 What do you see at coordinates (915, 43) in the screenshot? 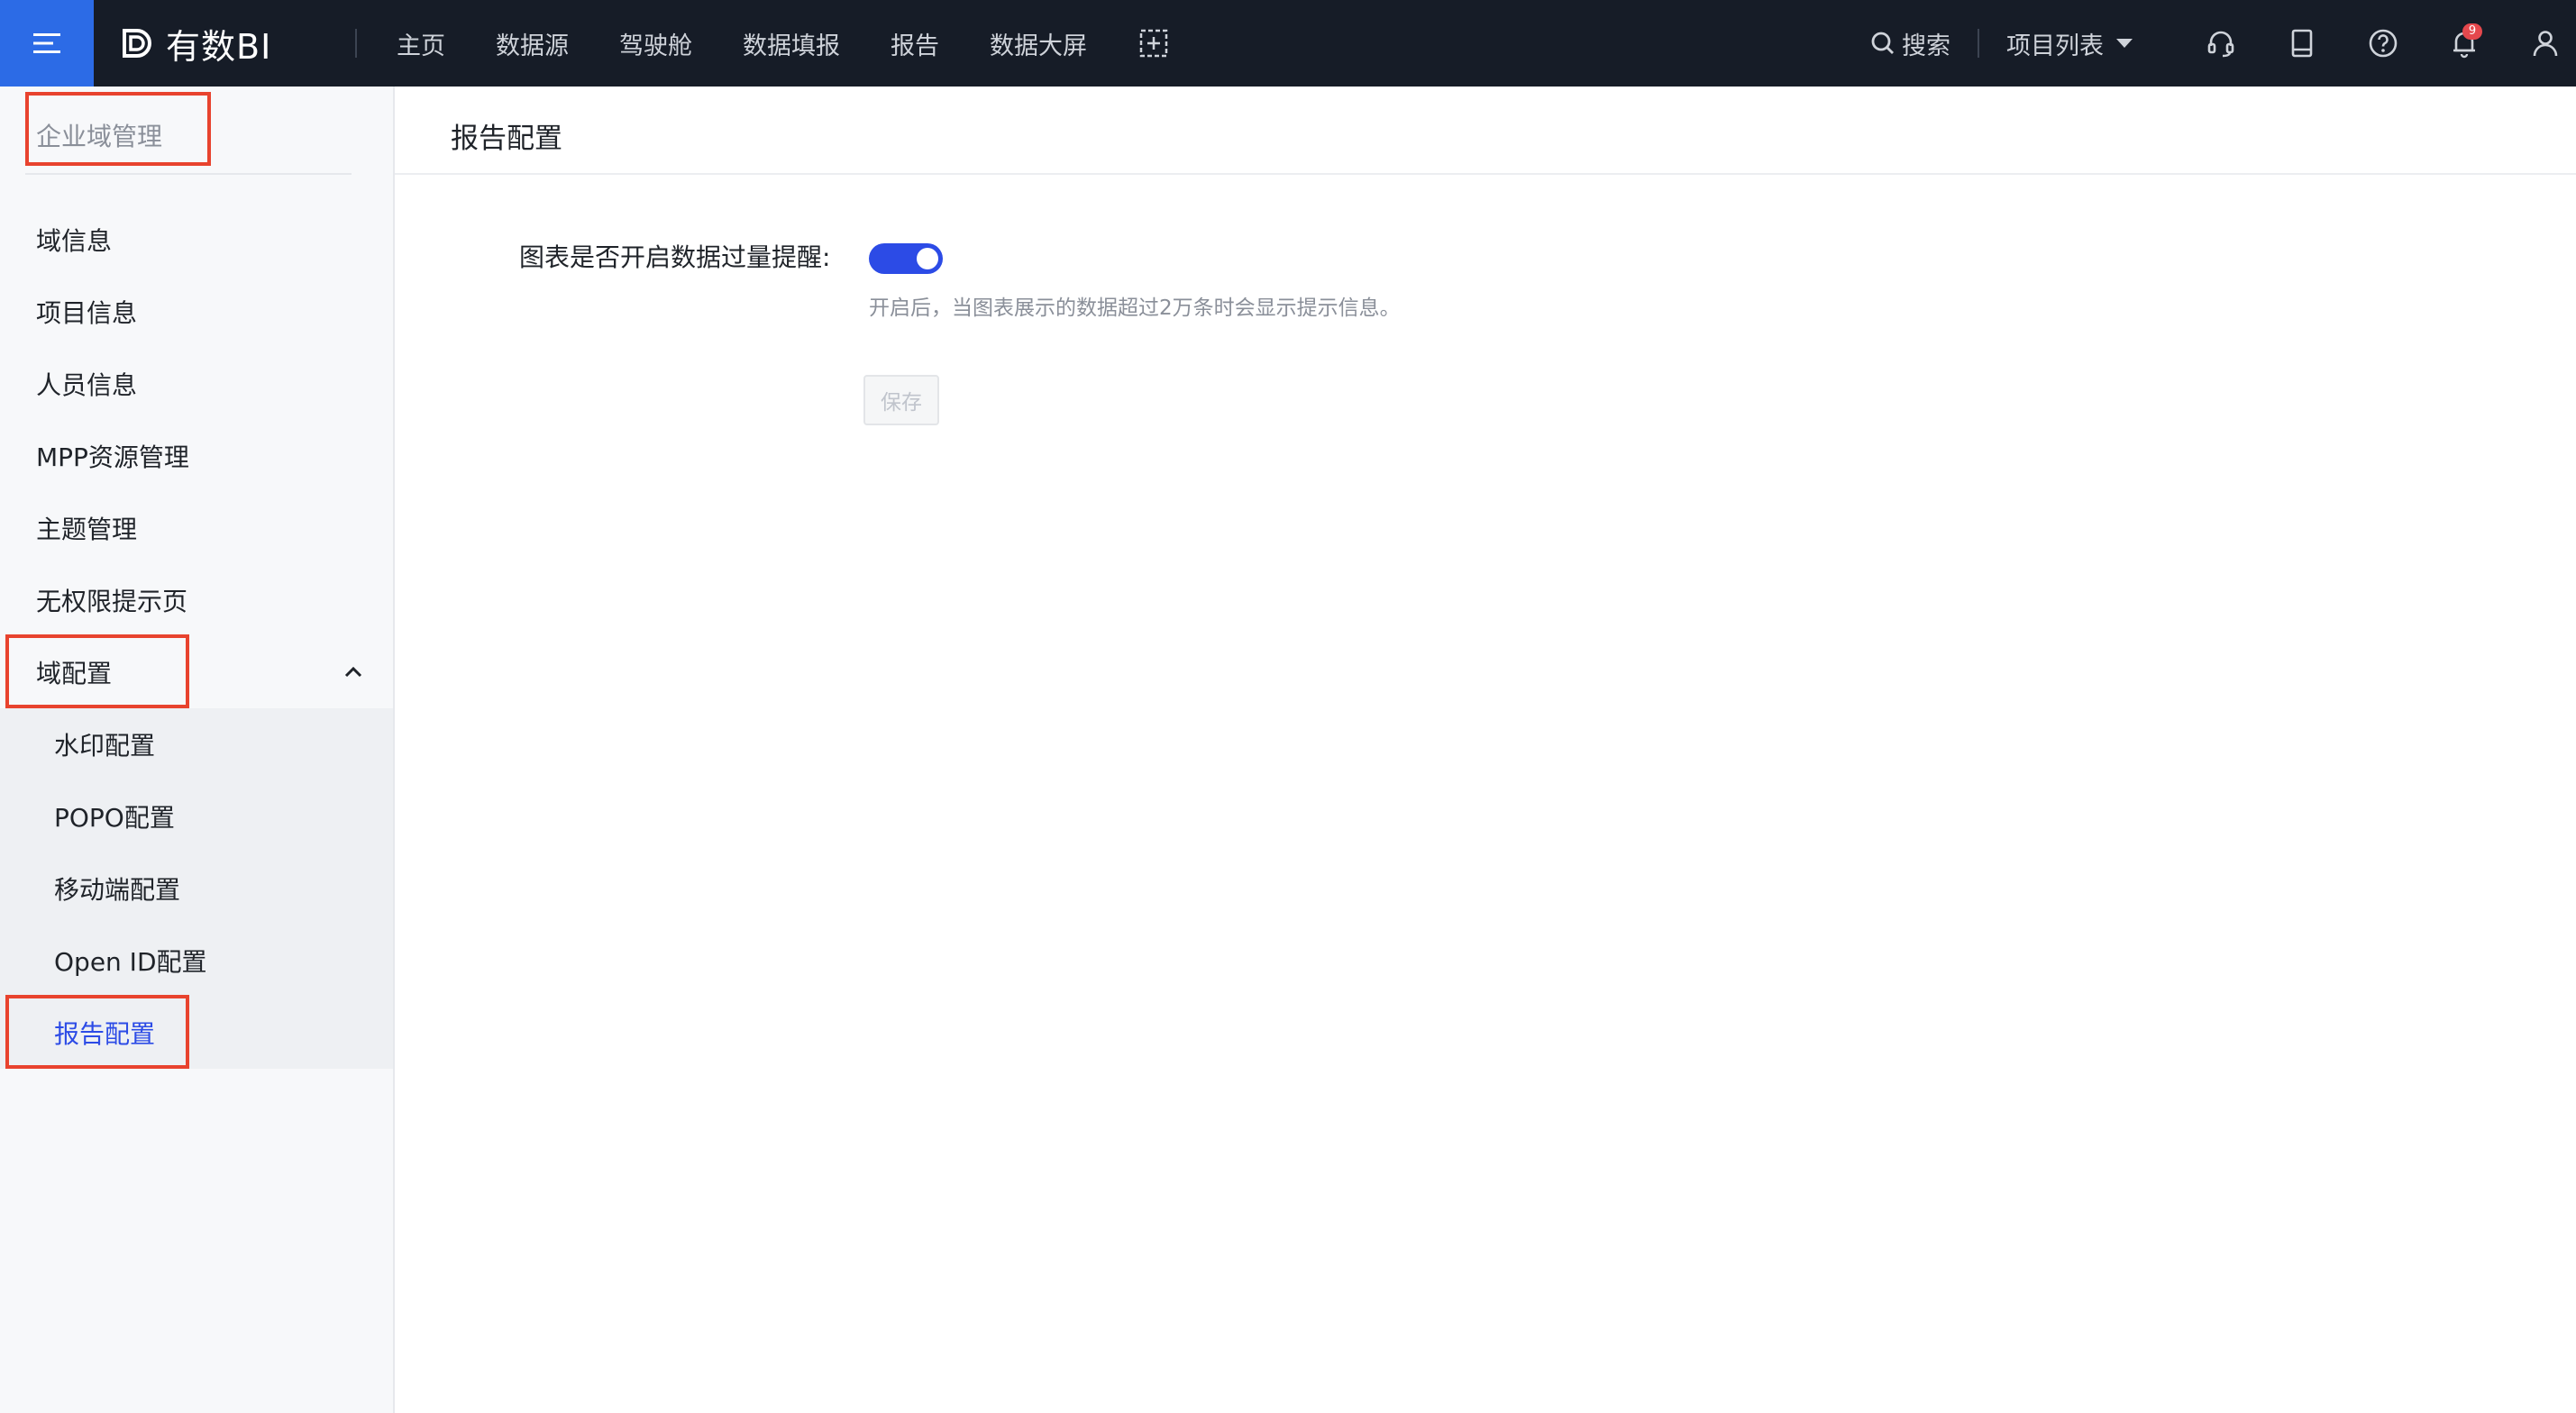
I see `nav-item-report: 报告` at bounding box center [915, 43].